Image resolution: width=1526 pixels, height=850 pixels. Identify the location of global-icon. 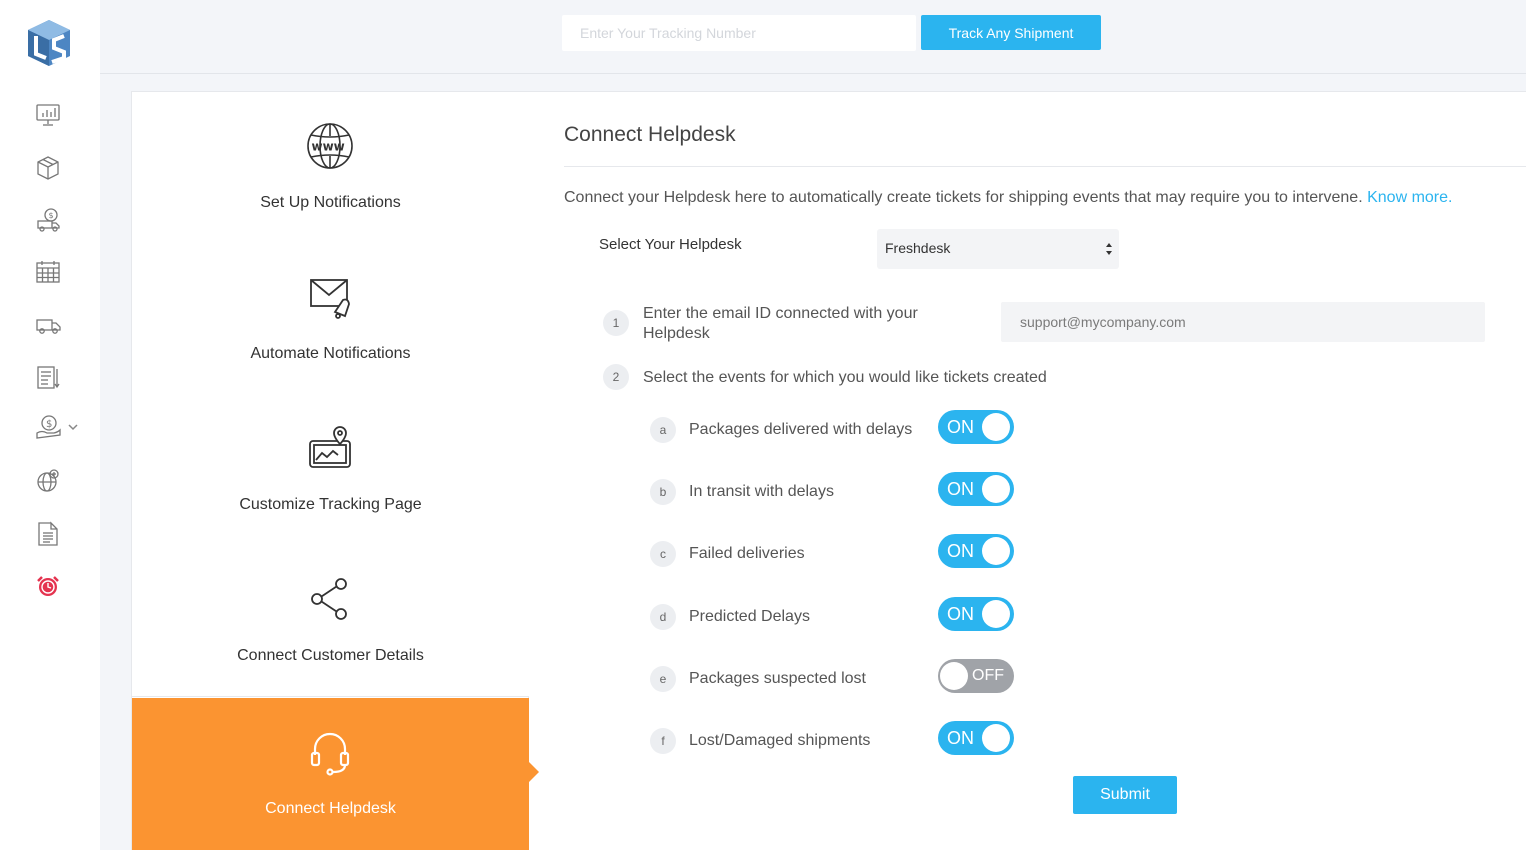
(48, 481).